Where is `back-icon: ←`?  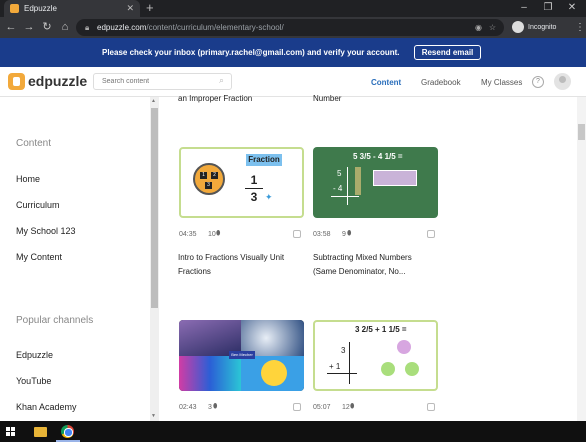 back-icon: ← is located at coordinates (11, 27).